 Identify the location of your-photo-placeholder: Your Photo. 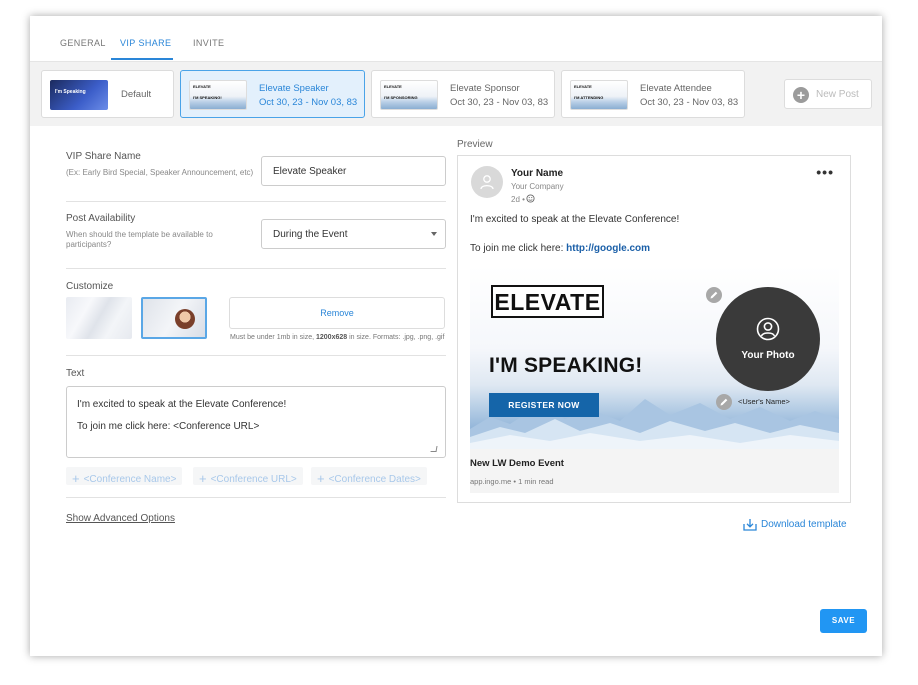
(768, 339).